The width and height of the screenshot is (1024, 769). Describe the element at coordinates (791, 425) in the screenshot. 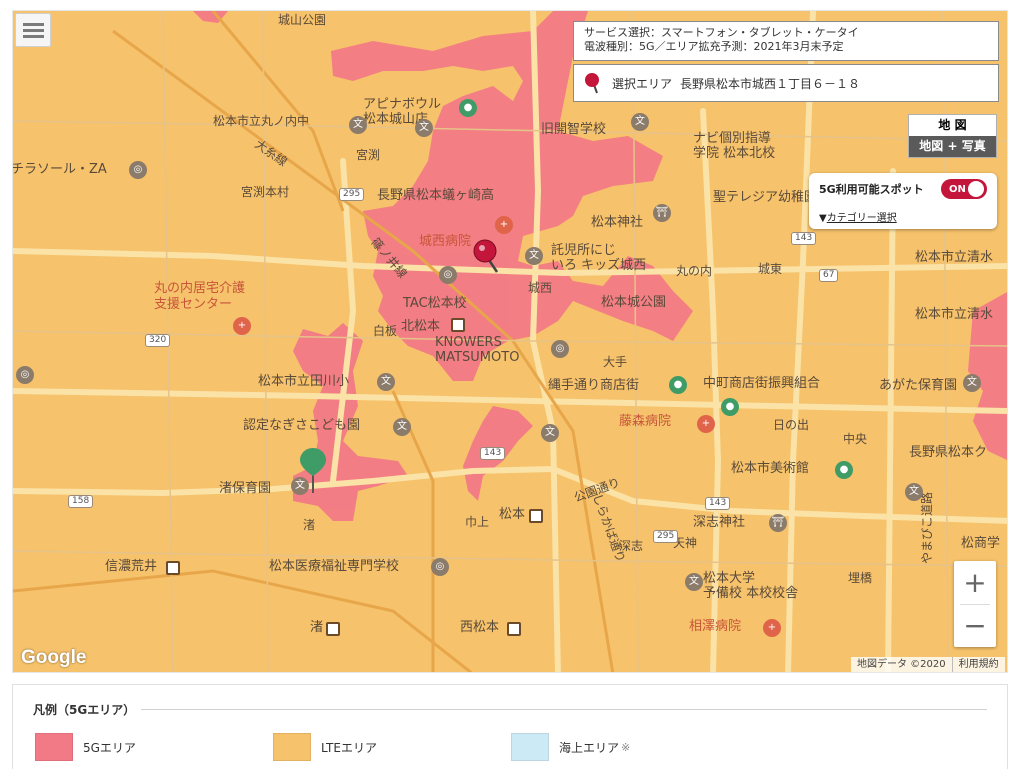

I see `label-hinode: 日の出` at that location.